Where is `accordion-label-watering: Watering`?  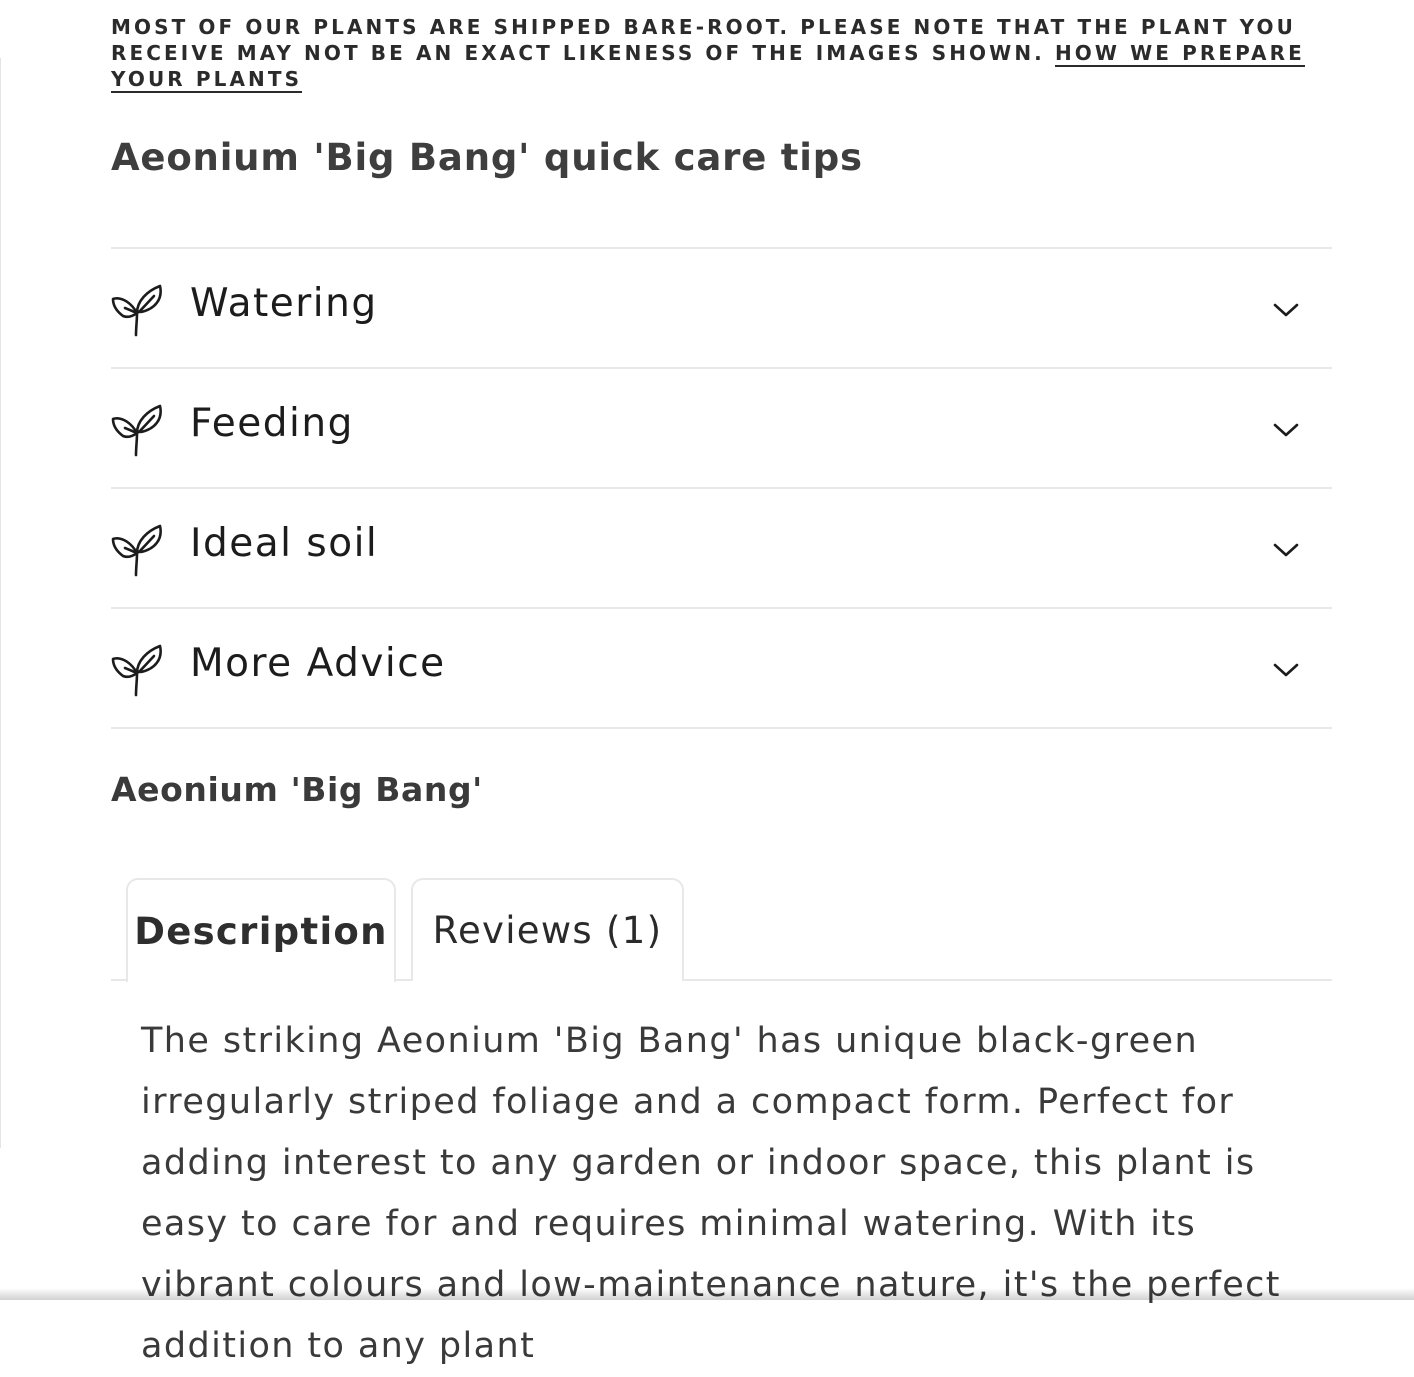
accordion-label-watering: Watering is located at coordinates (284, 303).